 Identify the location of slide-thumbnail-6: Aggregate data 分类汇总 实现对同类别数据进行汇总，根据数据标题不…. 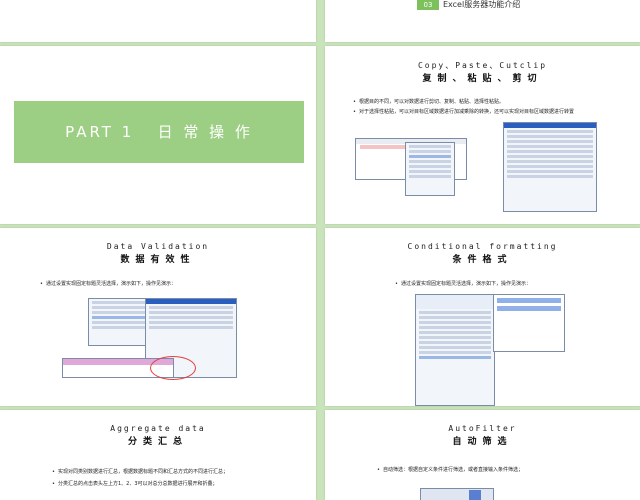
(158, 455).